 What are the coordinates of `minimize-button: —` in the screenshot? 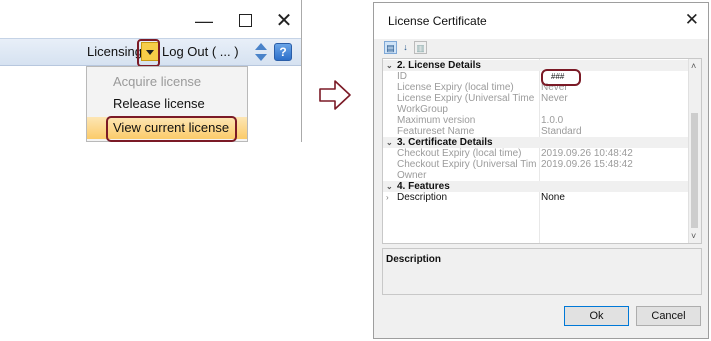 It's located at (204, 21).